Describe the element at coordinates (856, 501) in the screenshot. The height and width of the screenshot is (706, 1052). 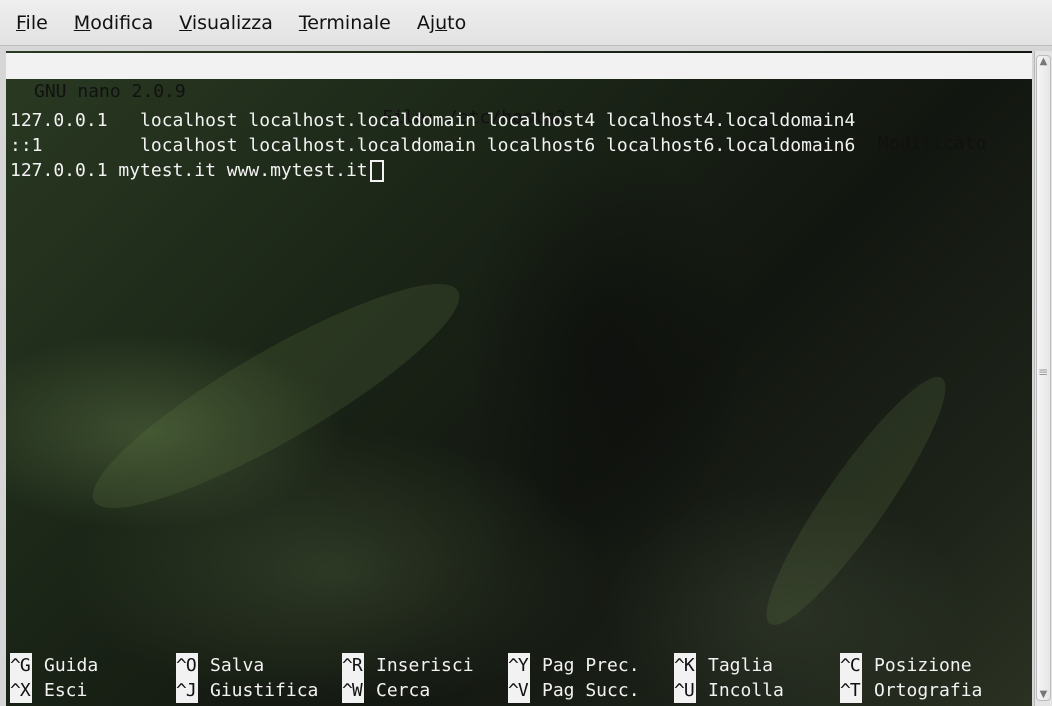
I see `wallpaper-leaf` at that location.